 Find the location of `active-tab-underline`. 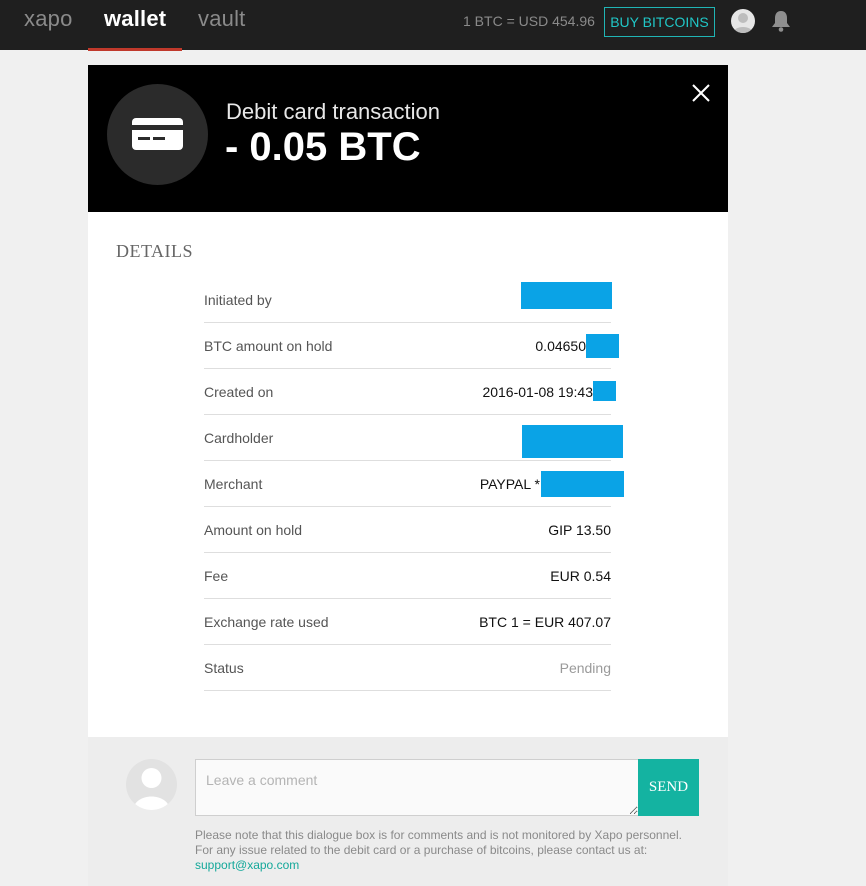

active-tab-underline is located at coordinates (135, 49).